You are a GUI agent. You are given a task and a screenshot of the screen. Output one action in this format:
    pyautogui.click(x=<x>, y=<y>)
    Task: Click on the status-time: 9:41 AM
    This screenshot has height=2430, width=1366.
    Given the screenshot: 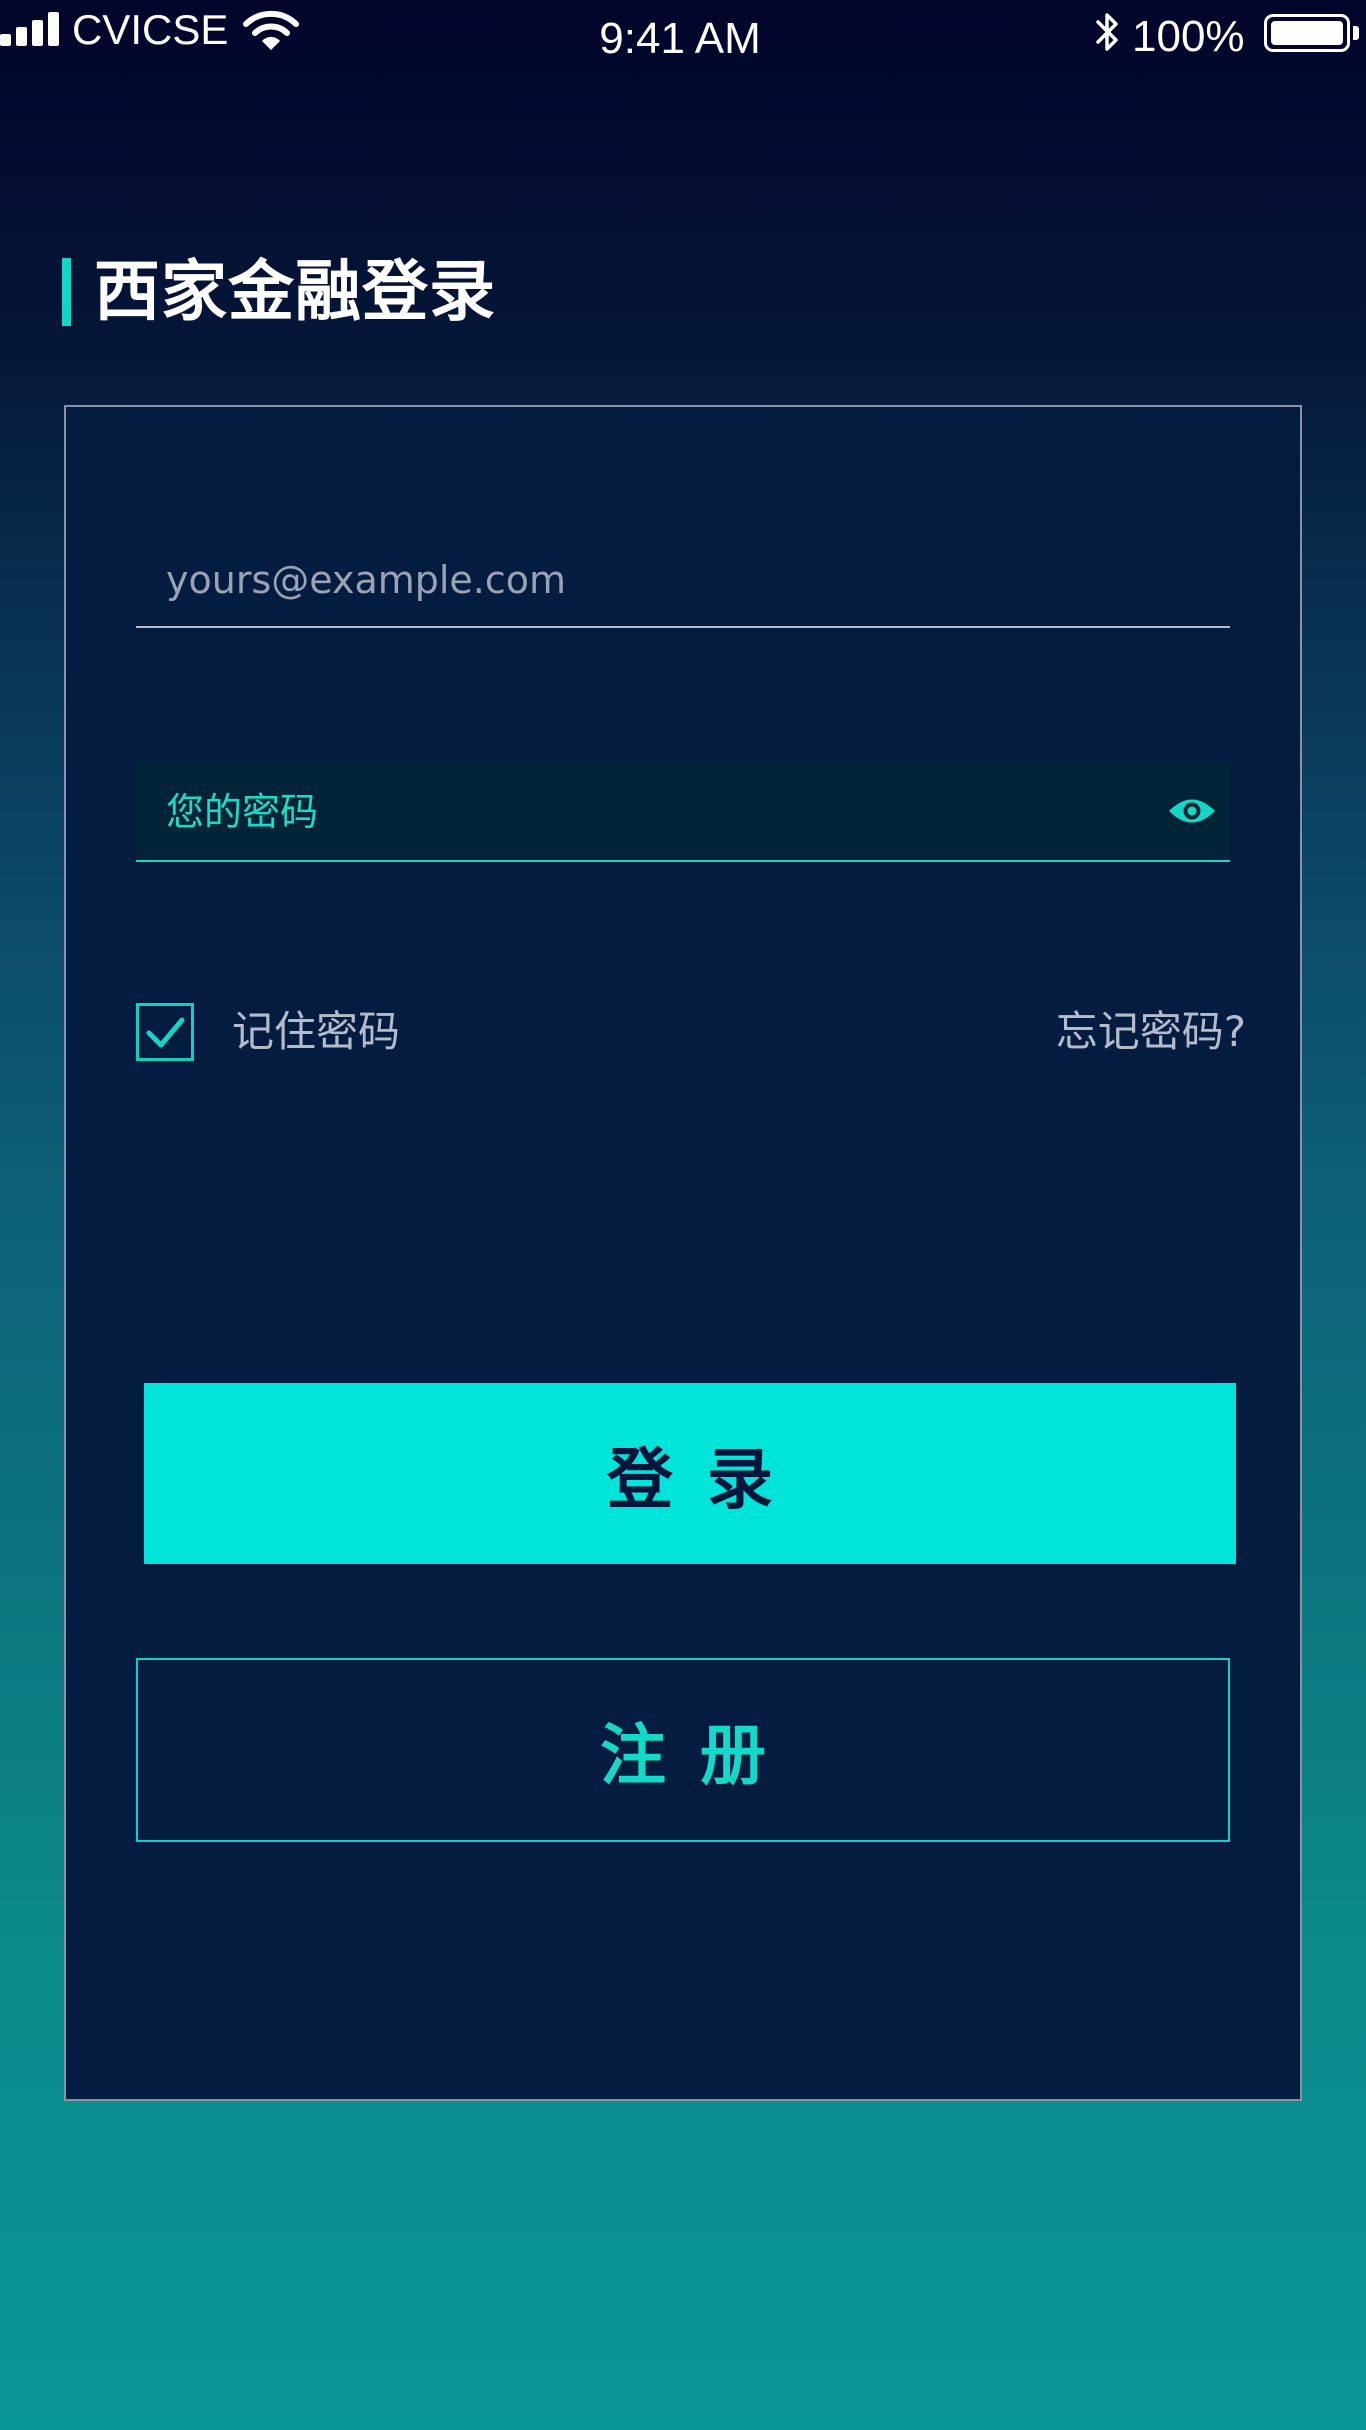 What is the action you would take?
    pyautogui.click(x=680, y=38)
    